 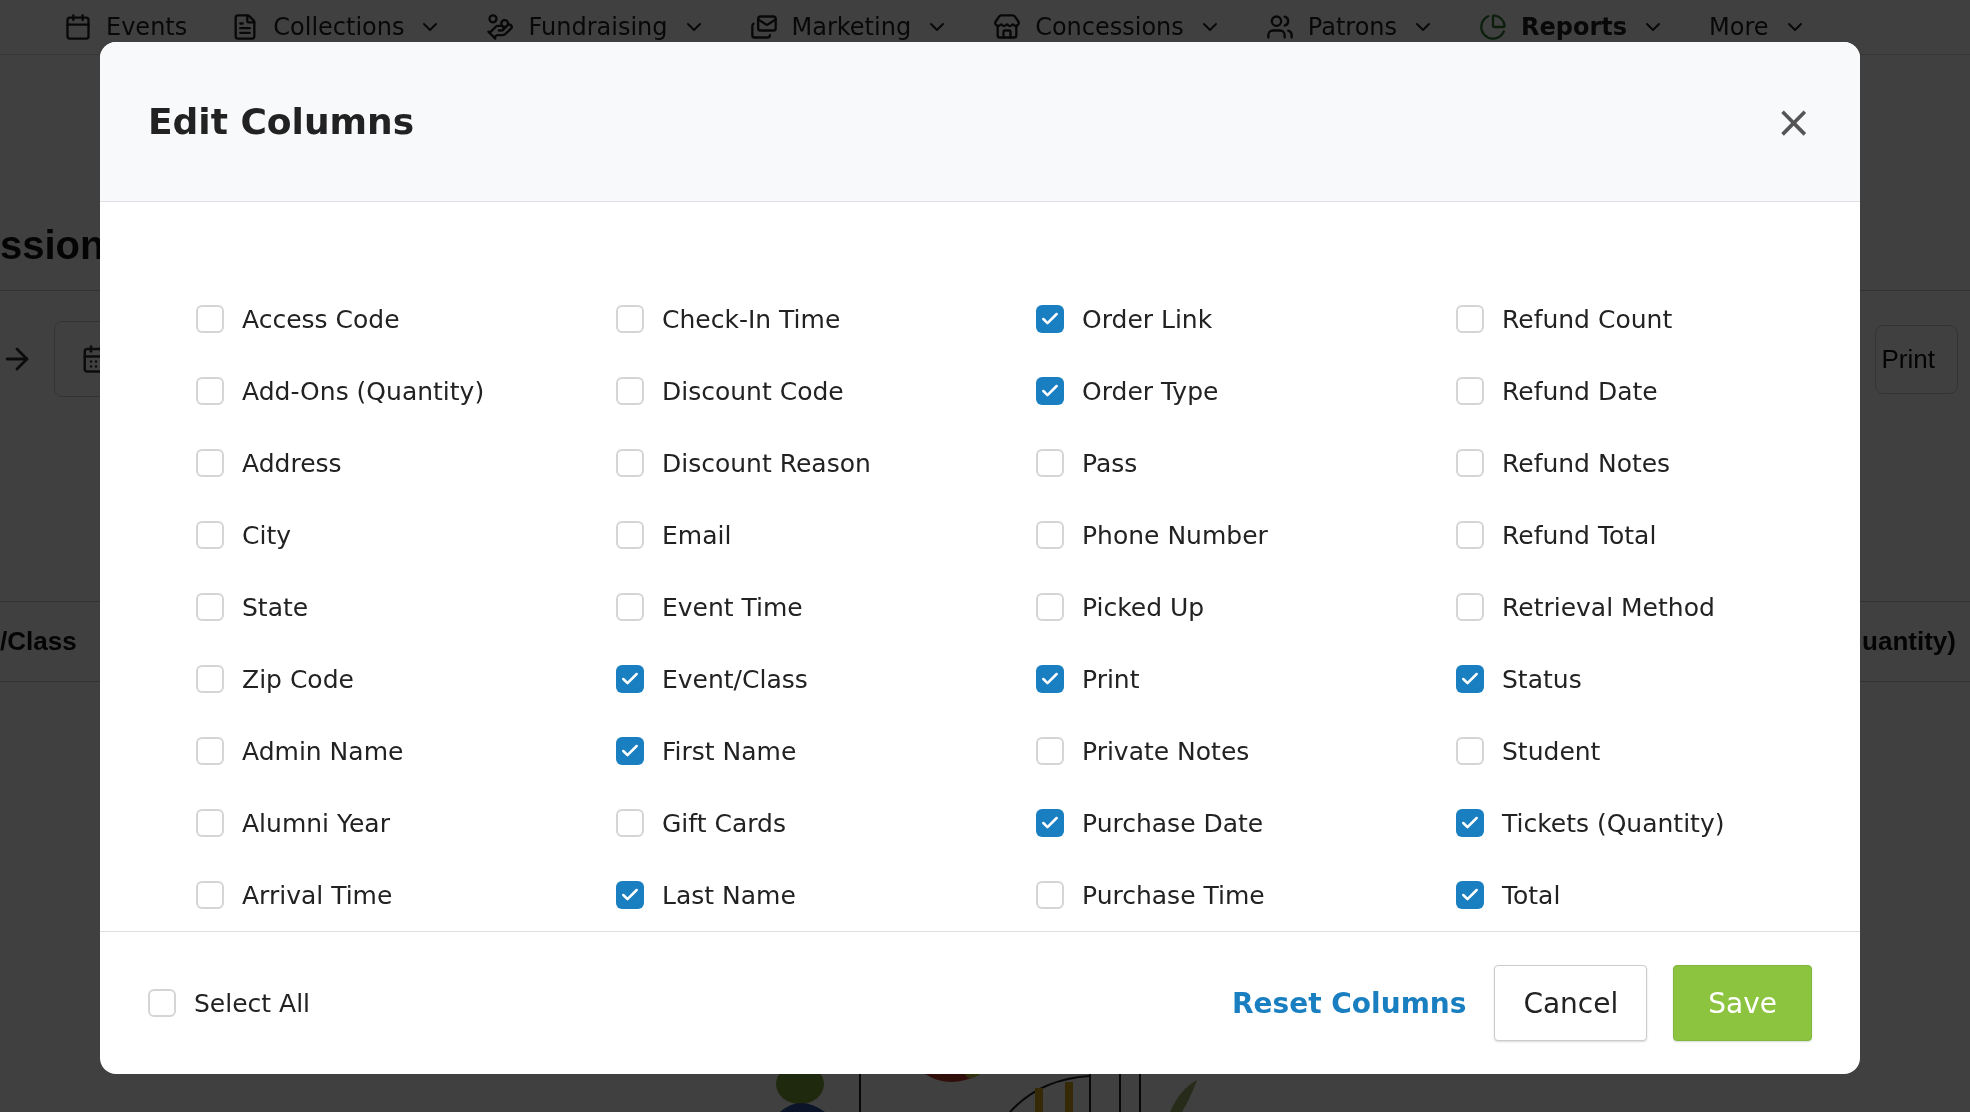 What do you see at coordinates (1246, 319) in the screenshot?
I see `column-checkbox-item: Order Link` at bounding box center [1246, 319].